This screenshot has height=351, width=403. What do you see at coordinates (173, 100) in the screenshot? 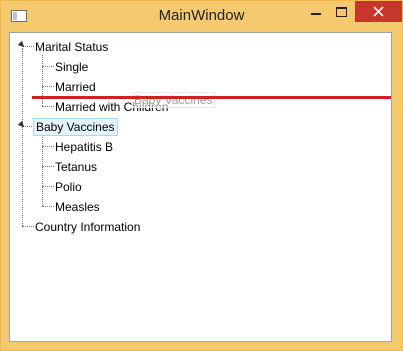
I see `drag-ghost: Baby Vaccines` at bounding box center [173, 100].